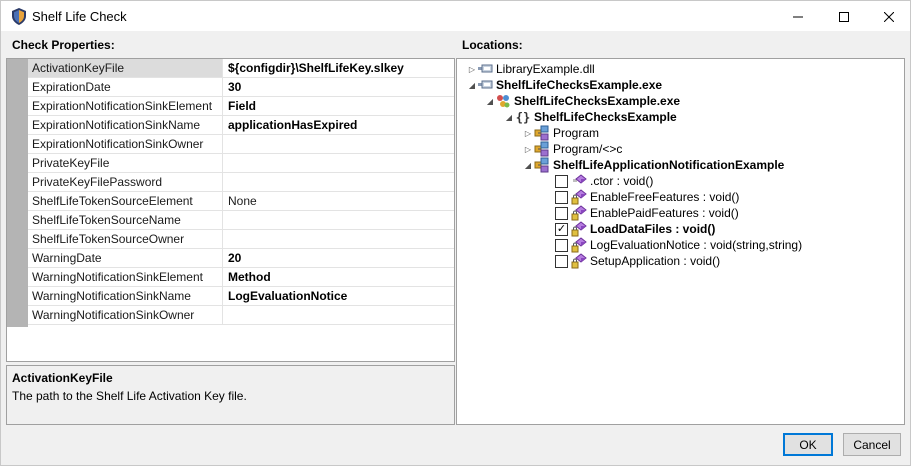 The height and width of the screenshot is (466, 911). Describe the element at coordinates (125, 258) in the screenshot. I see `property-name: WarningDate` at that location.